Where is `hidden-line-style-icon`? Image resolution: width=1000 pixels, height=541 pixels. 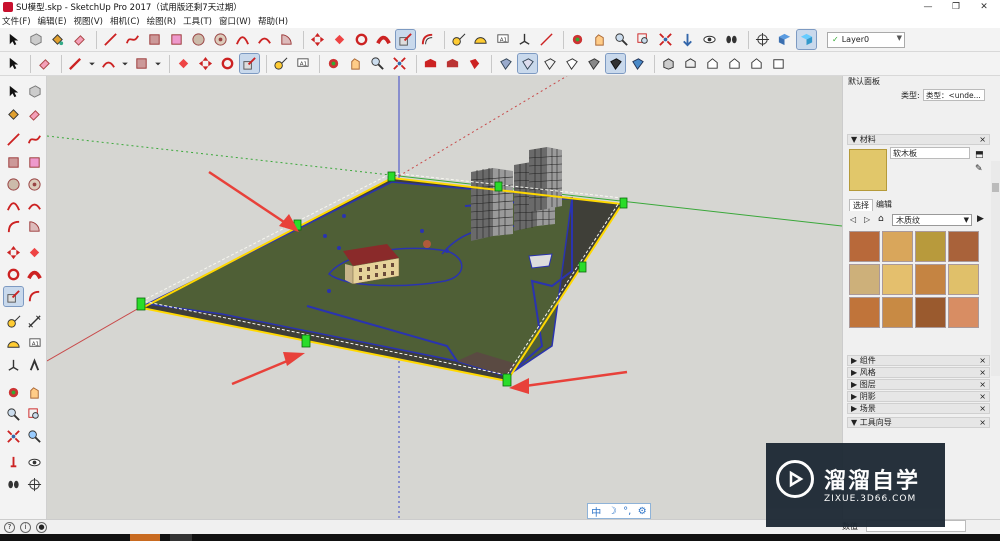 hidden-line-style-icon is located at coordinates (571, 63).